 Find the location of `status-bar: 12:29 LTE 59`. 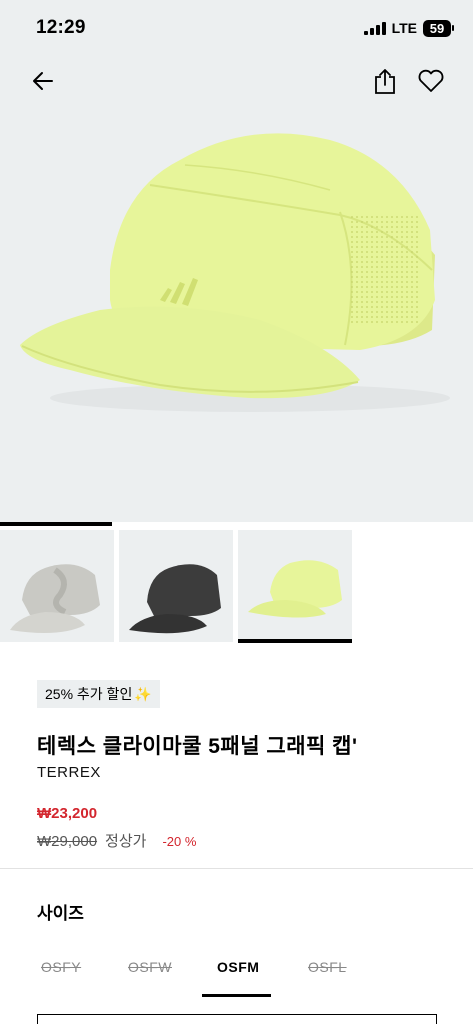

status-bar: 12:29 LTE 59 is located at coordinates (236, 28).